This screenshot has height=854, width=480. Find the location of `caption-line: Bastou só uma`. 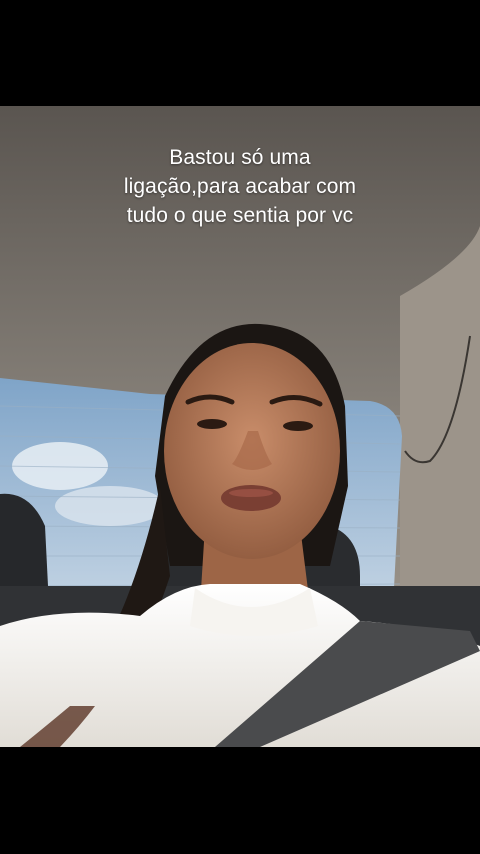

caption-line: Bastou só uma is located at coordinates (240, 157).